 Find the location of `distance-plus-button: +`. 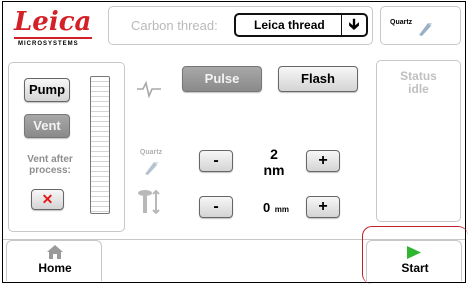

distance-plus-button: + is located at coordinates (323, 207).